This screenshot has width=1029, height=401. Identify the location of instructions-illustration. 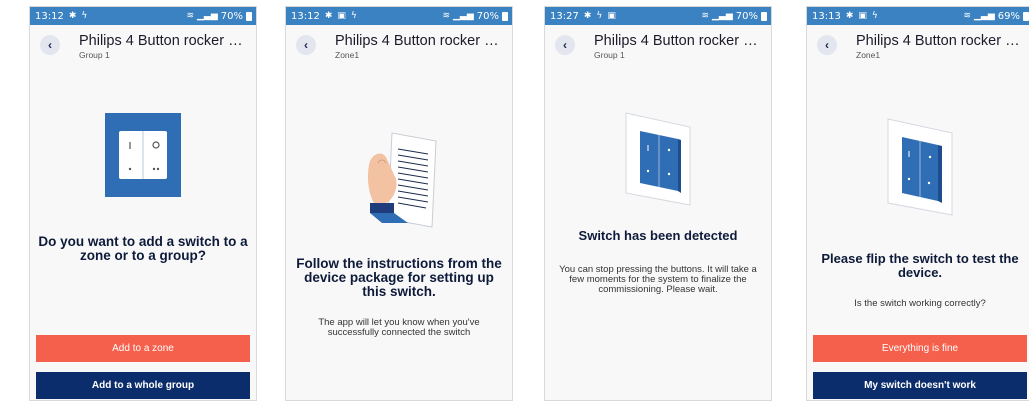
(399, 180).